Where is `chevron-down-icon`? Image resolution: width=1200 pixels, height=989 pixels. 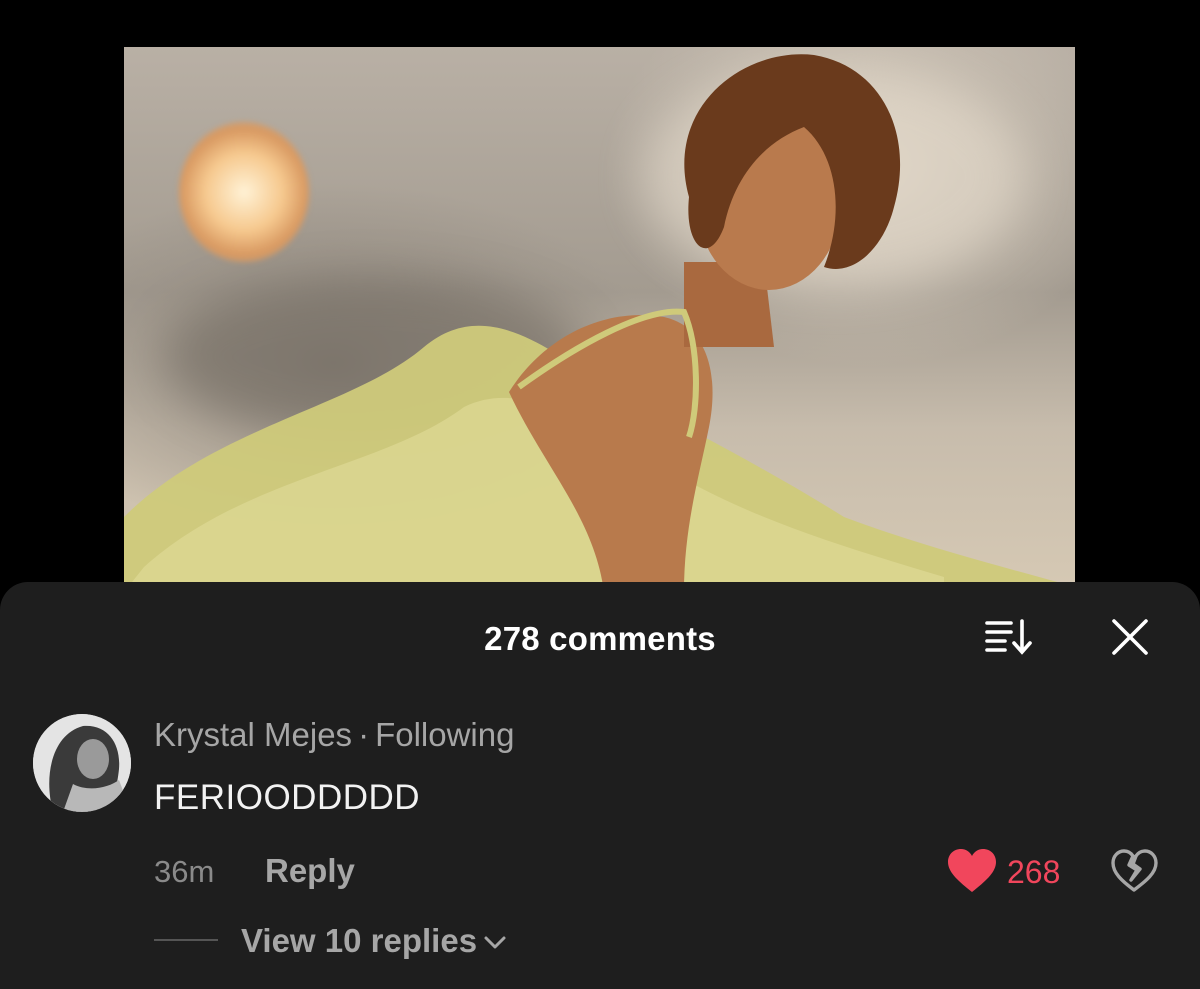
chevron-down-icon is located at coordinates (495, 942).